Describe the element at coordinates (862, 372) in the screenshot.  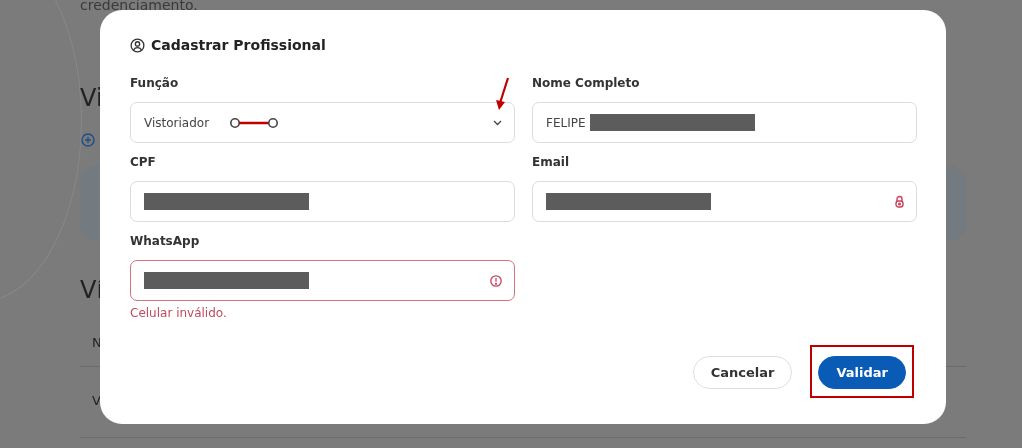
I see `validate-button: Validar` at that location.